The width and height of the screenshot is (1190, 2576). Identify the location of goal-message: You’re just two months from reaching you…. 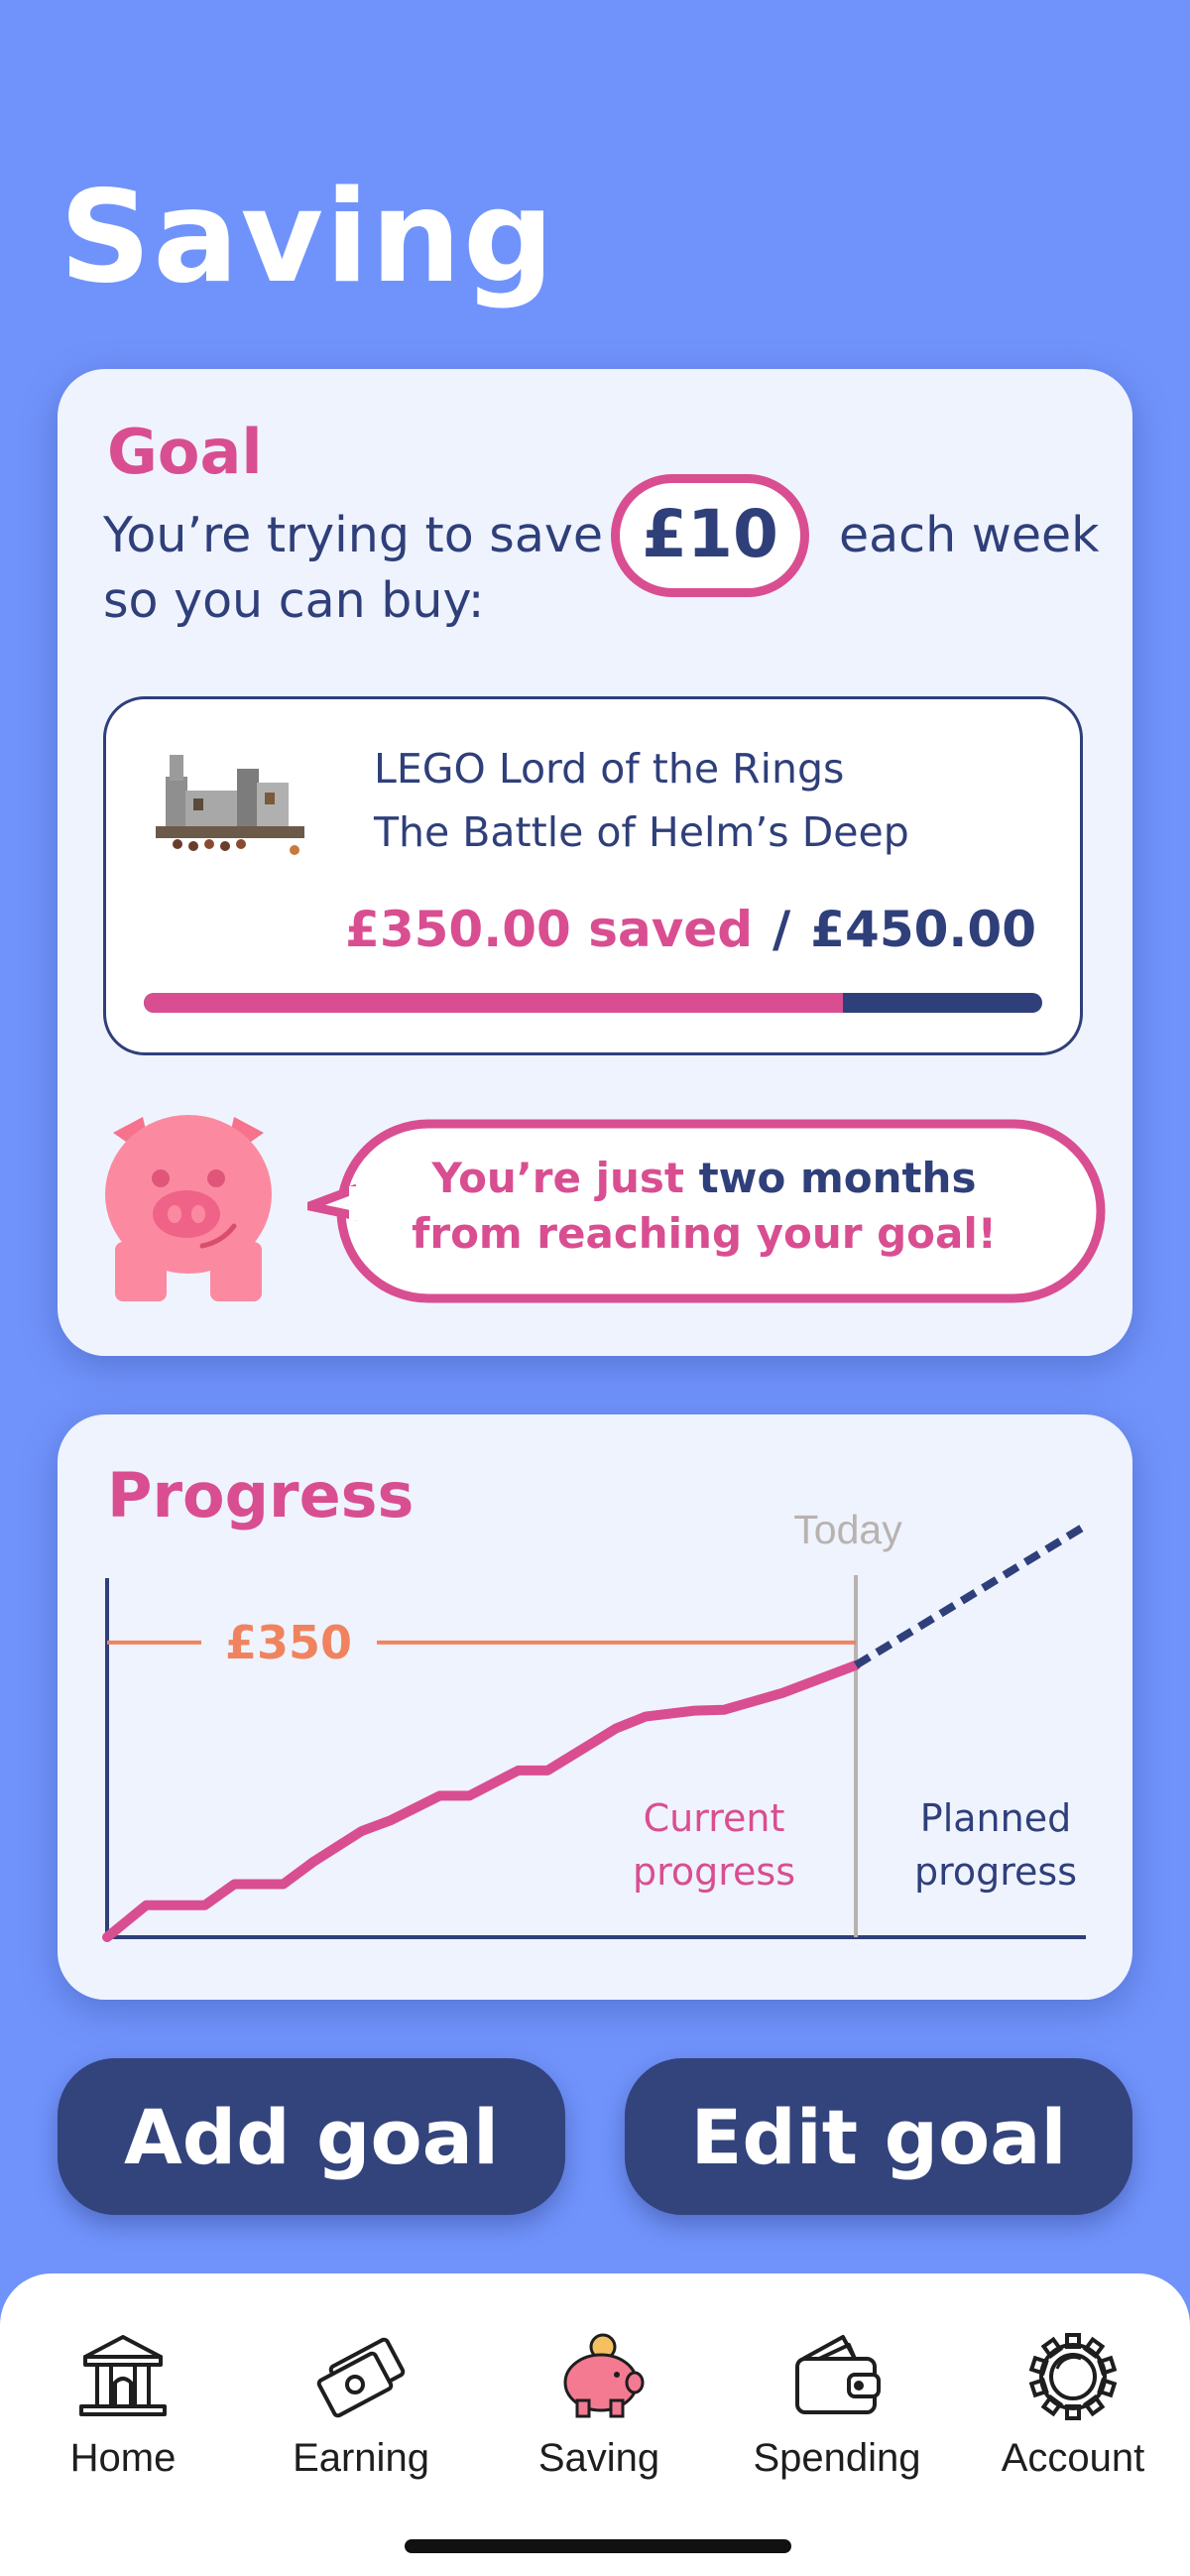
(704, 1206).